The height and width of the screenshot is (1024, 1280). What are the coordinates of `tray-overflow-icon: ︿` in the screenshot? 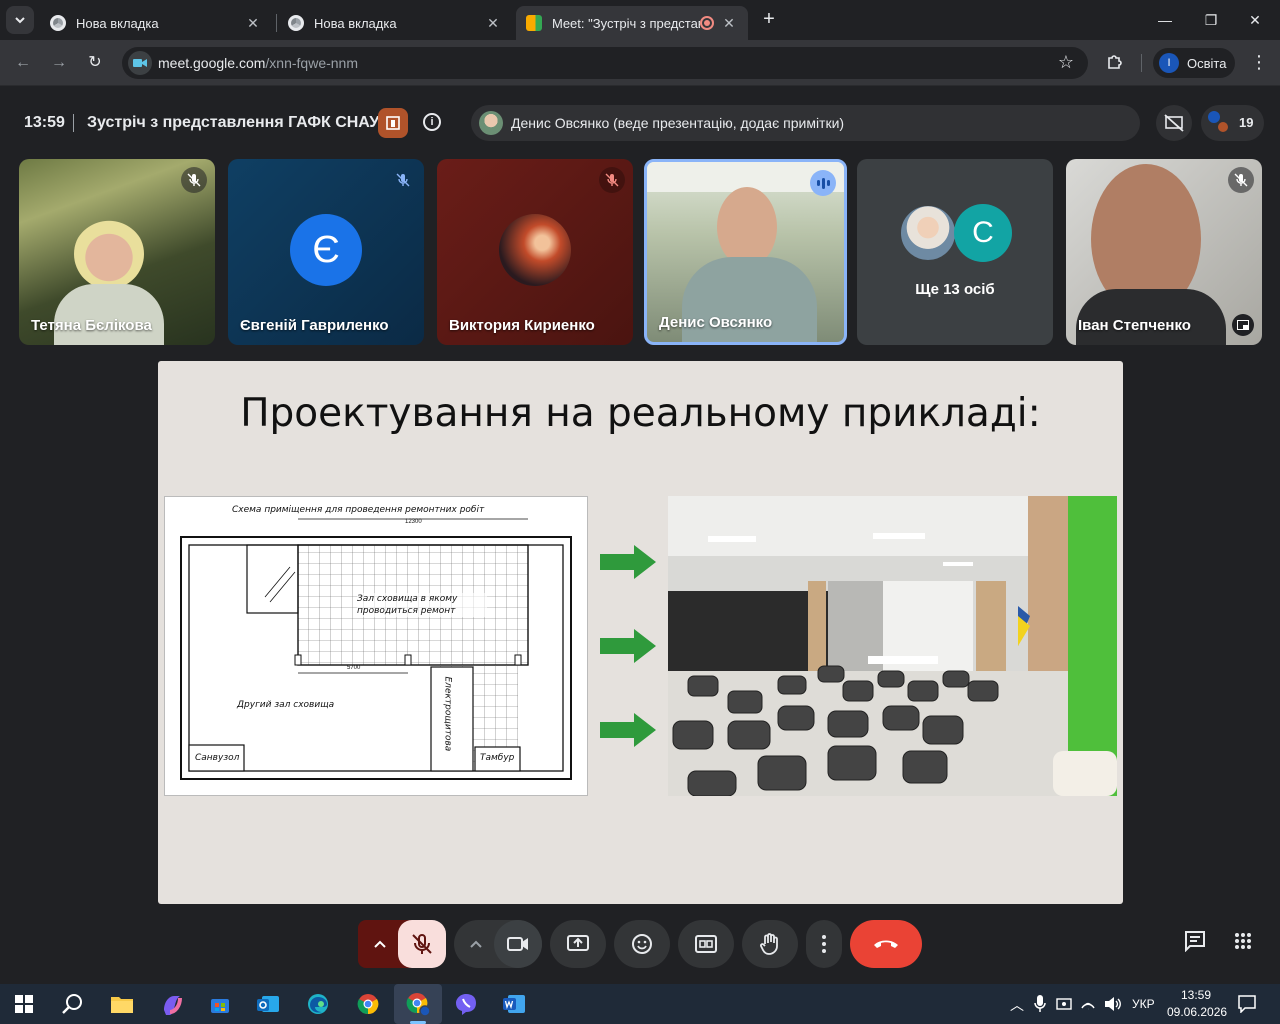 It's located at (1017, 1005).